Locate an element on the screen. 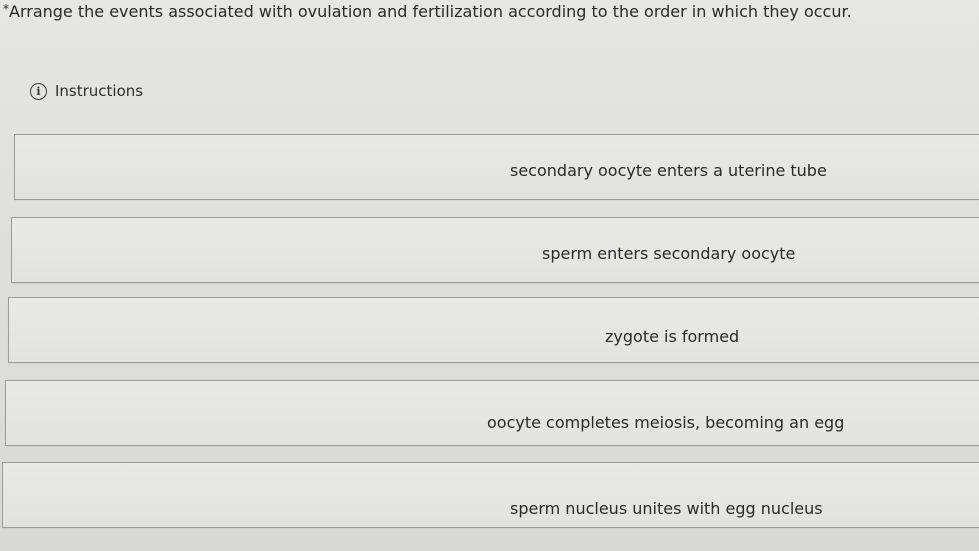 The image size is (979, 551). instructions-label: Instructions is located at coordinates (99, 91).